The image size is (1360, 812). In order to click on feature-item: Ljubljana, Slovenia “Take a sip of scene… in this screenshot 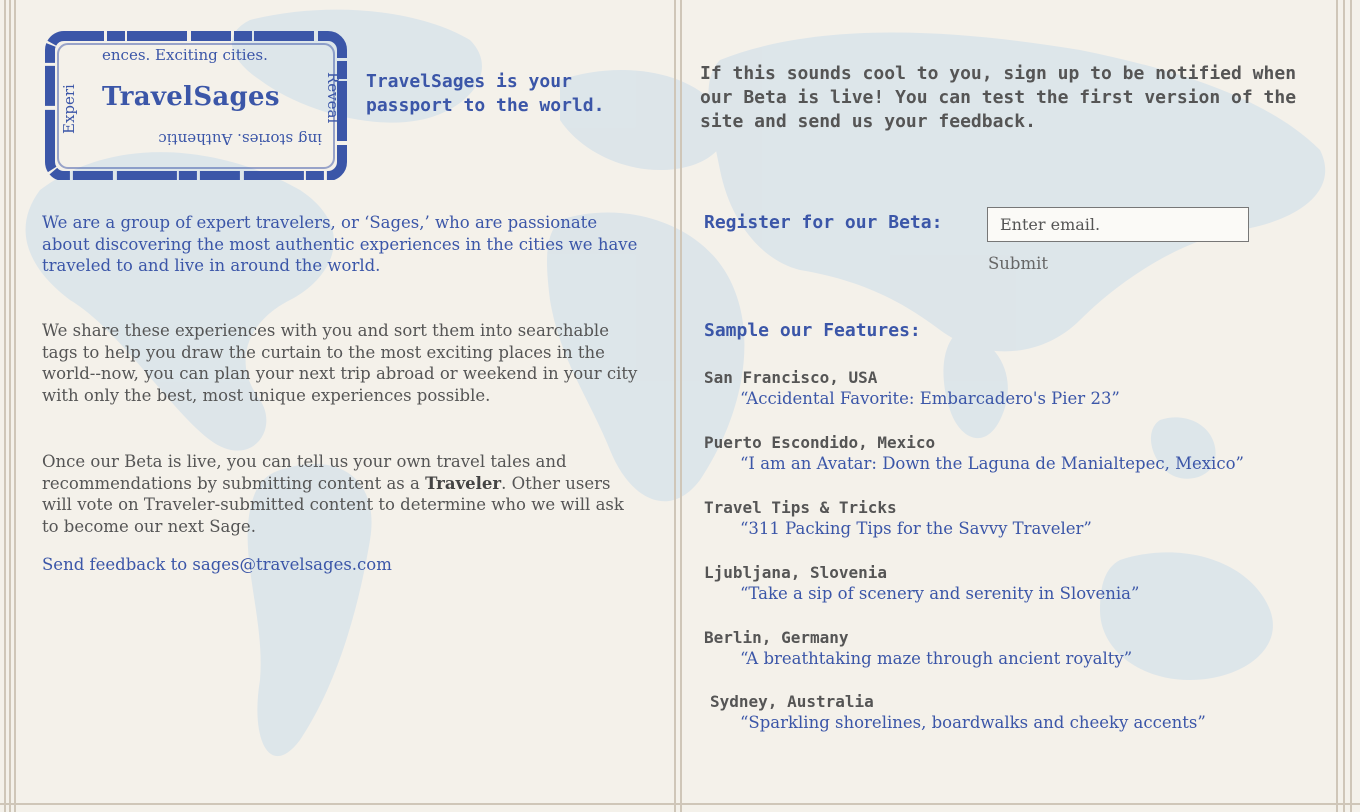, I will do `click(1019, 584)`.